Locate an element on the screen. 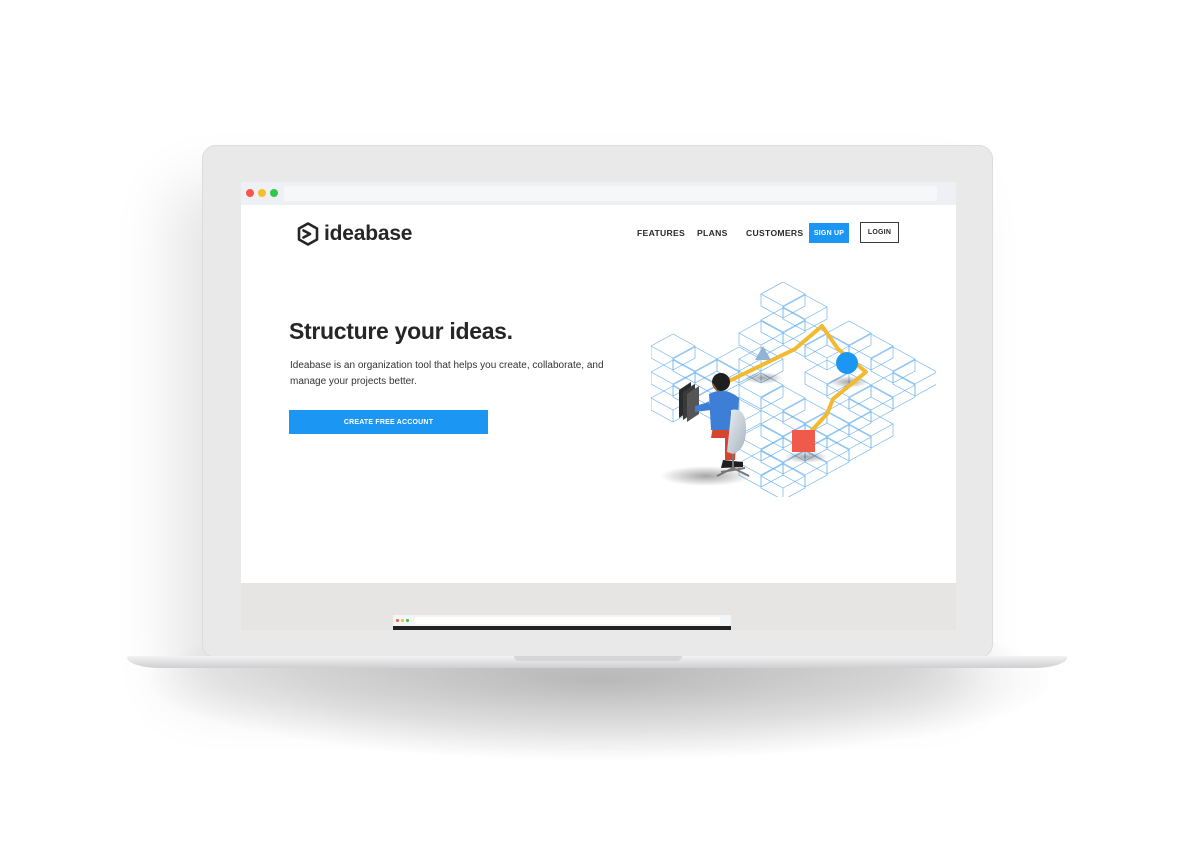 The width and height of the screenshot is (1198, 867). square-shape is located at coordinates (803, 441).